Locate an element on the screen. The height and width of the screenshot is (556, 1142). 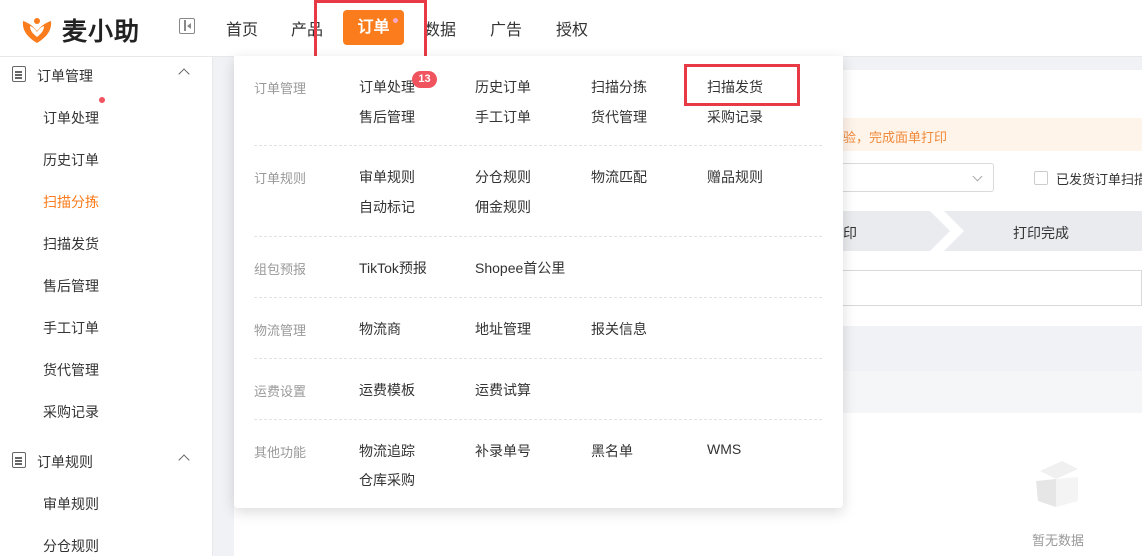
menu-link-warehouse-purchase: 仓库采购 is located at coordinates (387, 480).